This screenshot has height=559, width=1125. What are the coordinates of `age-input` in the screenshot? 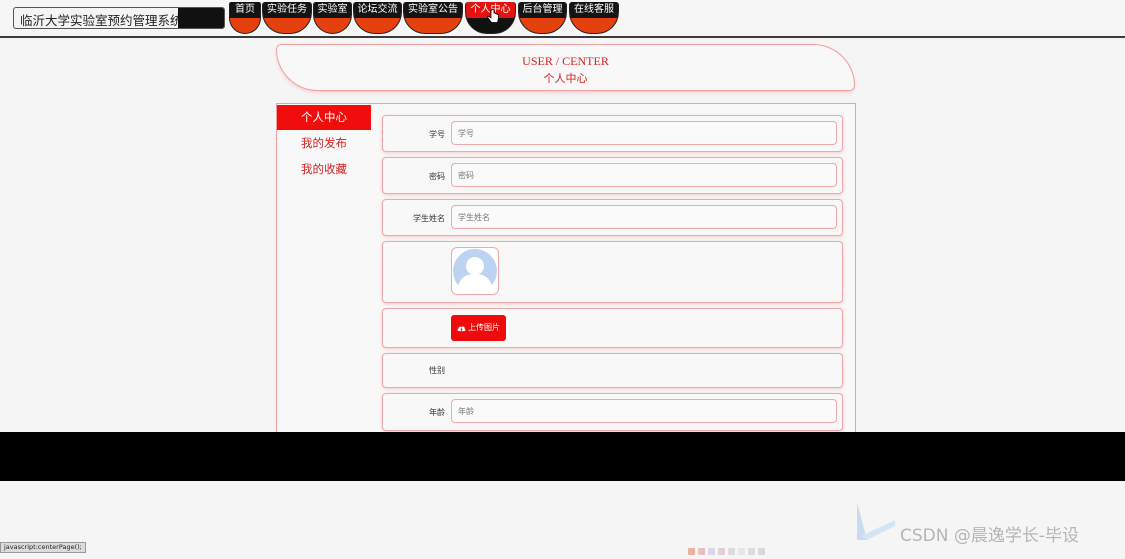 It's located at (644, 411).